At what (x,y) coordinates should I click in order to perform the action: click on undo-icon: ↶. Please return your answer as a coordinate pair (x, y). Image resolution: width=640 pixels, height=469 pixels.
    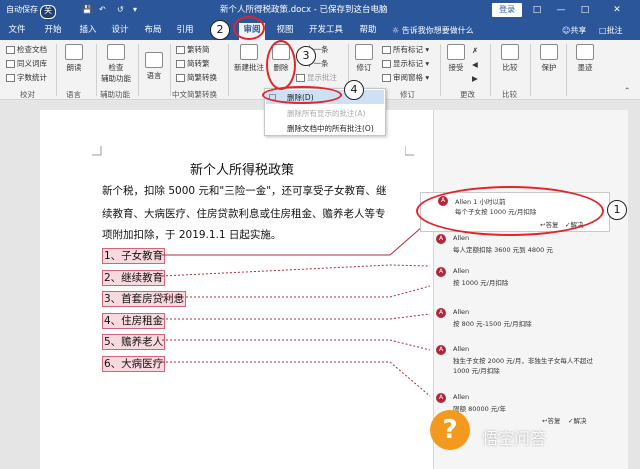
    Looking at the image, I should click on (102, 10).